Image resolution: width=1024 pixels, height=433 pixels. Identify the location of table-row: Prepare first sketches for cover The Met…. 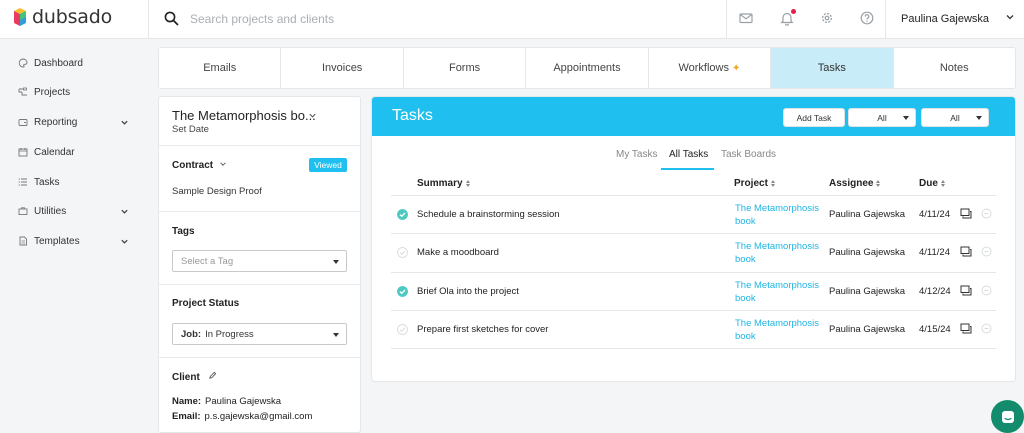
(693, 330).